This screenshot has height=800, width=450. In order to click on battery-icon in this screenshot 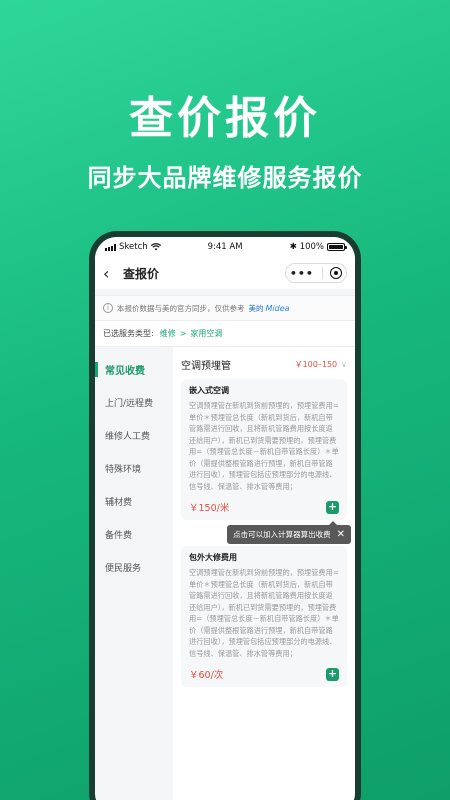, I will do `click(337, 247)`.